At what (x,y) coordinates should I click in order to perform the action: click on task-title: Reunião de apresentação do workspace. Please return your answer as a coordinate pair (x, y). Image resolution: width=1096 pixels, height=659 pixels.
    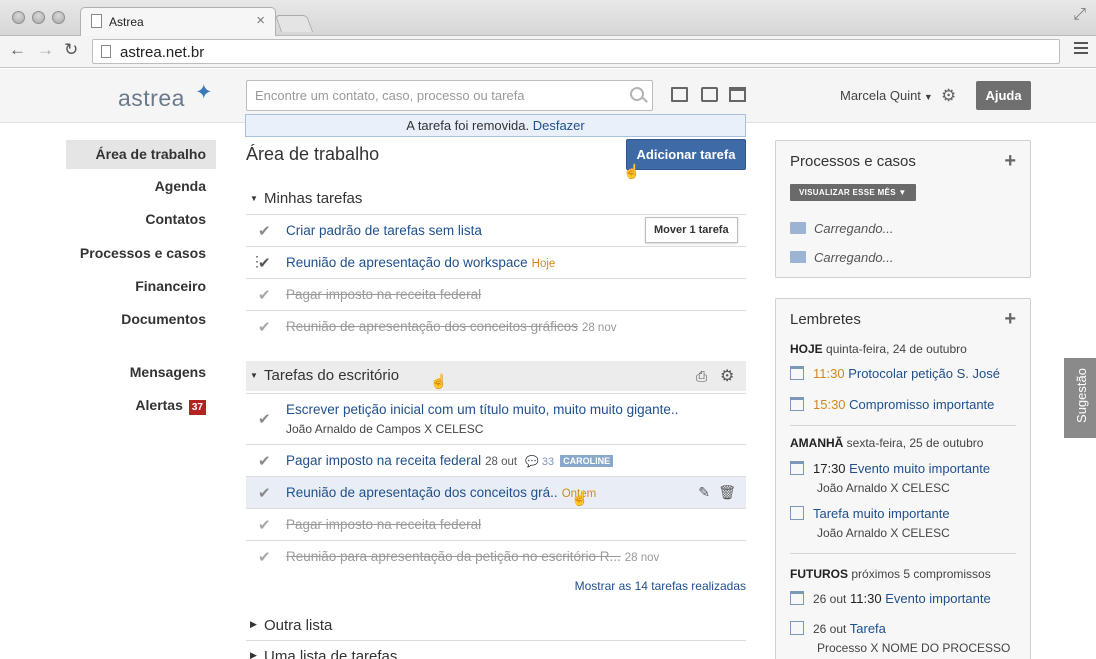
    Looking at the image, I should click on (407, 262).